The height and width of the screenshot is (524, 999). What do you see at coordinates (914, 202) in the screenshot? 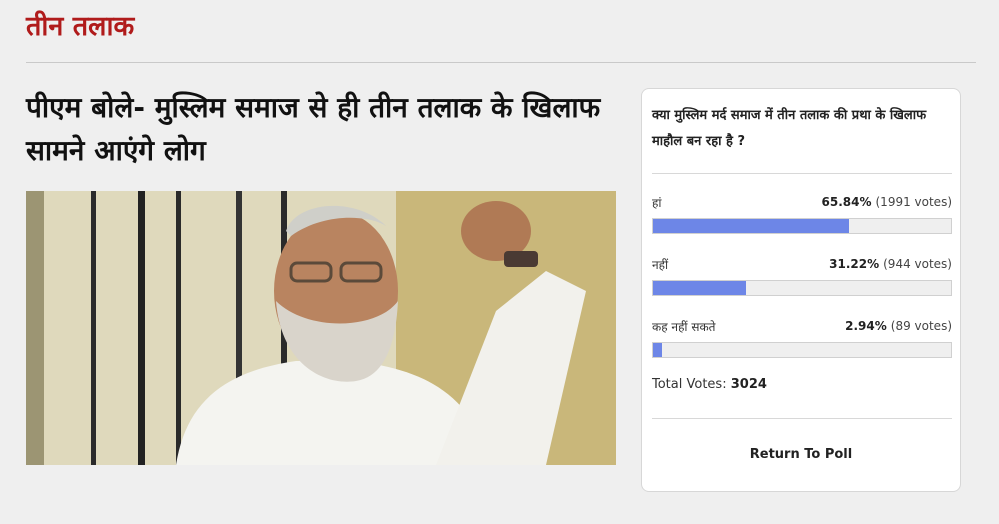
I see `poll-option-votes: (1991 votes)` at bounding box center [914, 202].